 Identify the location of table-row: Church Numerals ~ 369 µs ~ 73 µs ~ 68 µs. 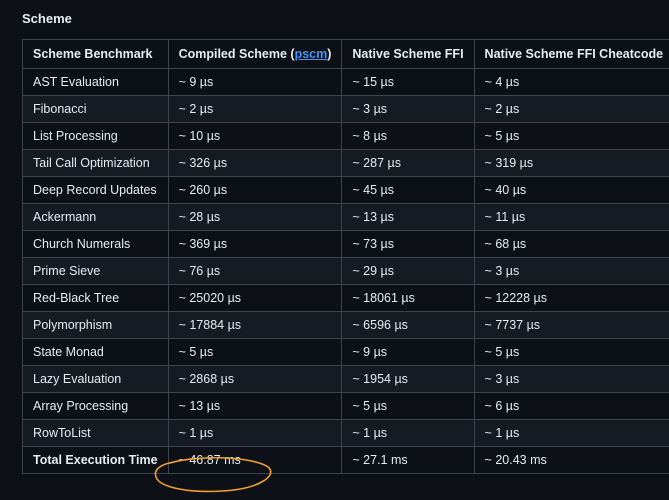
(345, 244).